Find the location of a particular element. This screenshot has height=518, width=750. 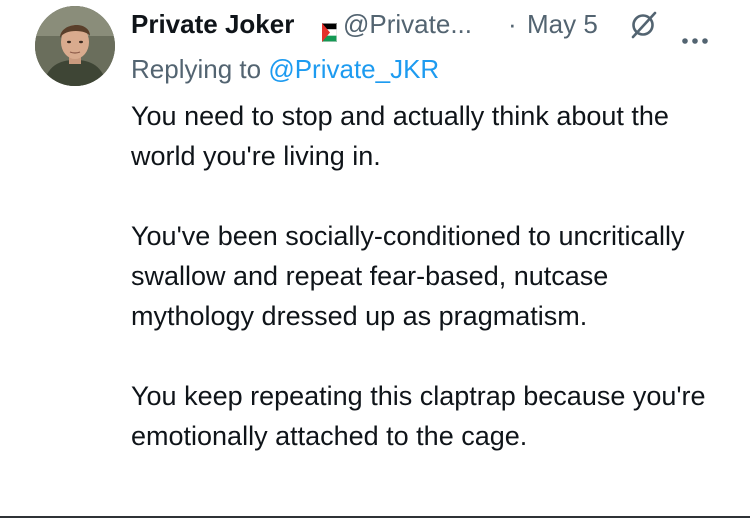

replying-to-label: Replying to is located at coordinates (196, 69).